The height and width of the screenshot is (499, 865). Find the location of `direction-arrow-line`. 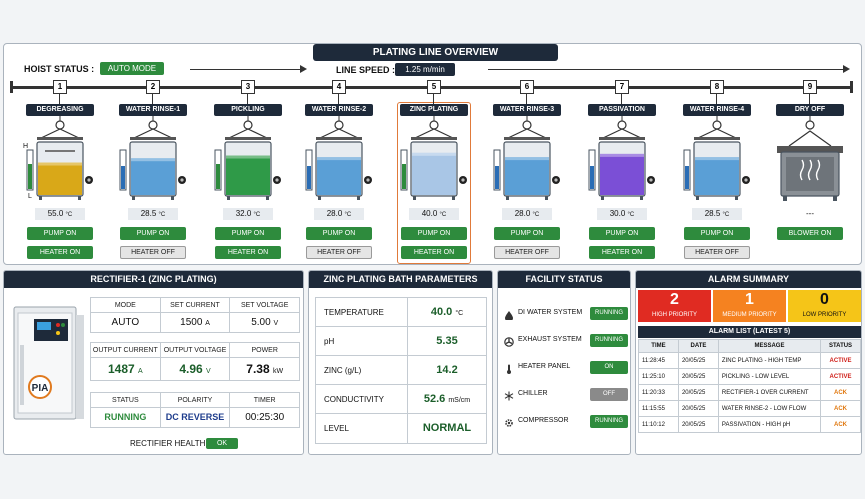

direction-arrow-line is located at coordinates (245, 69).